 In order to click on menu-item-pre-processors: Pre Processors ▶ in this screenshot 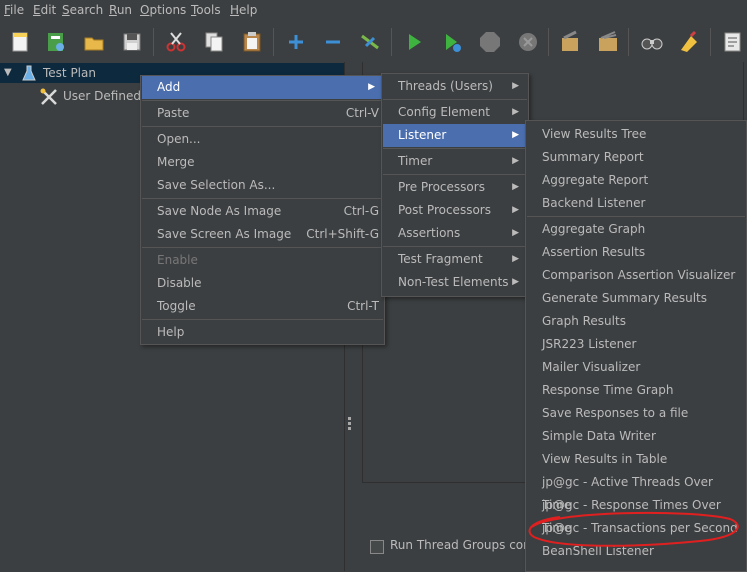, I will do `click(455, 187)`.